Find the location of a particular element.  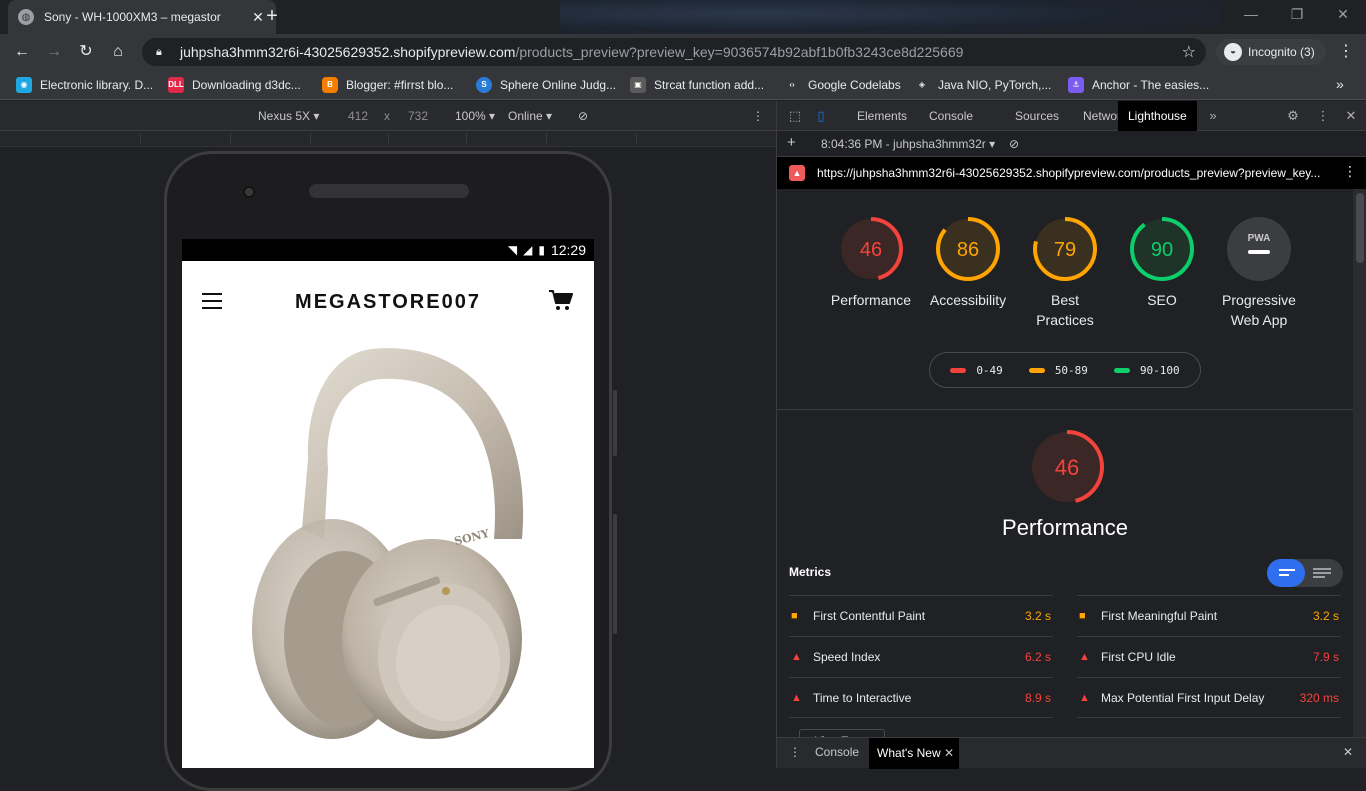

gauge-label: Accessibility is located at coordinates (968, 300).